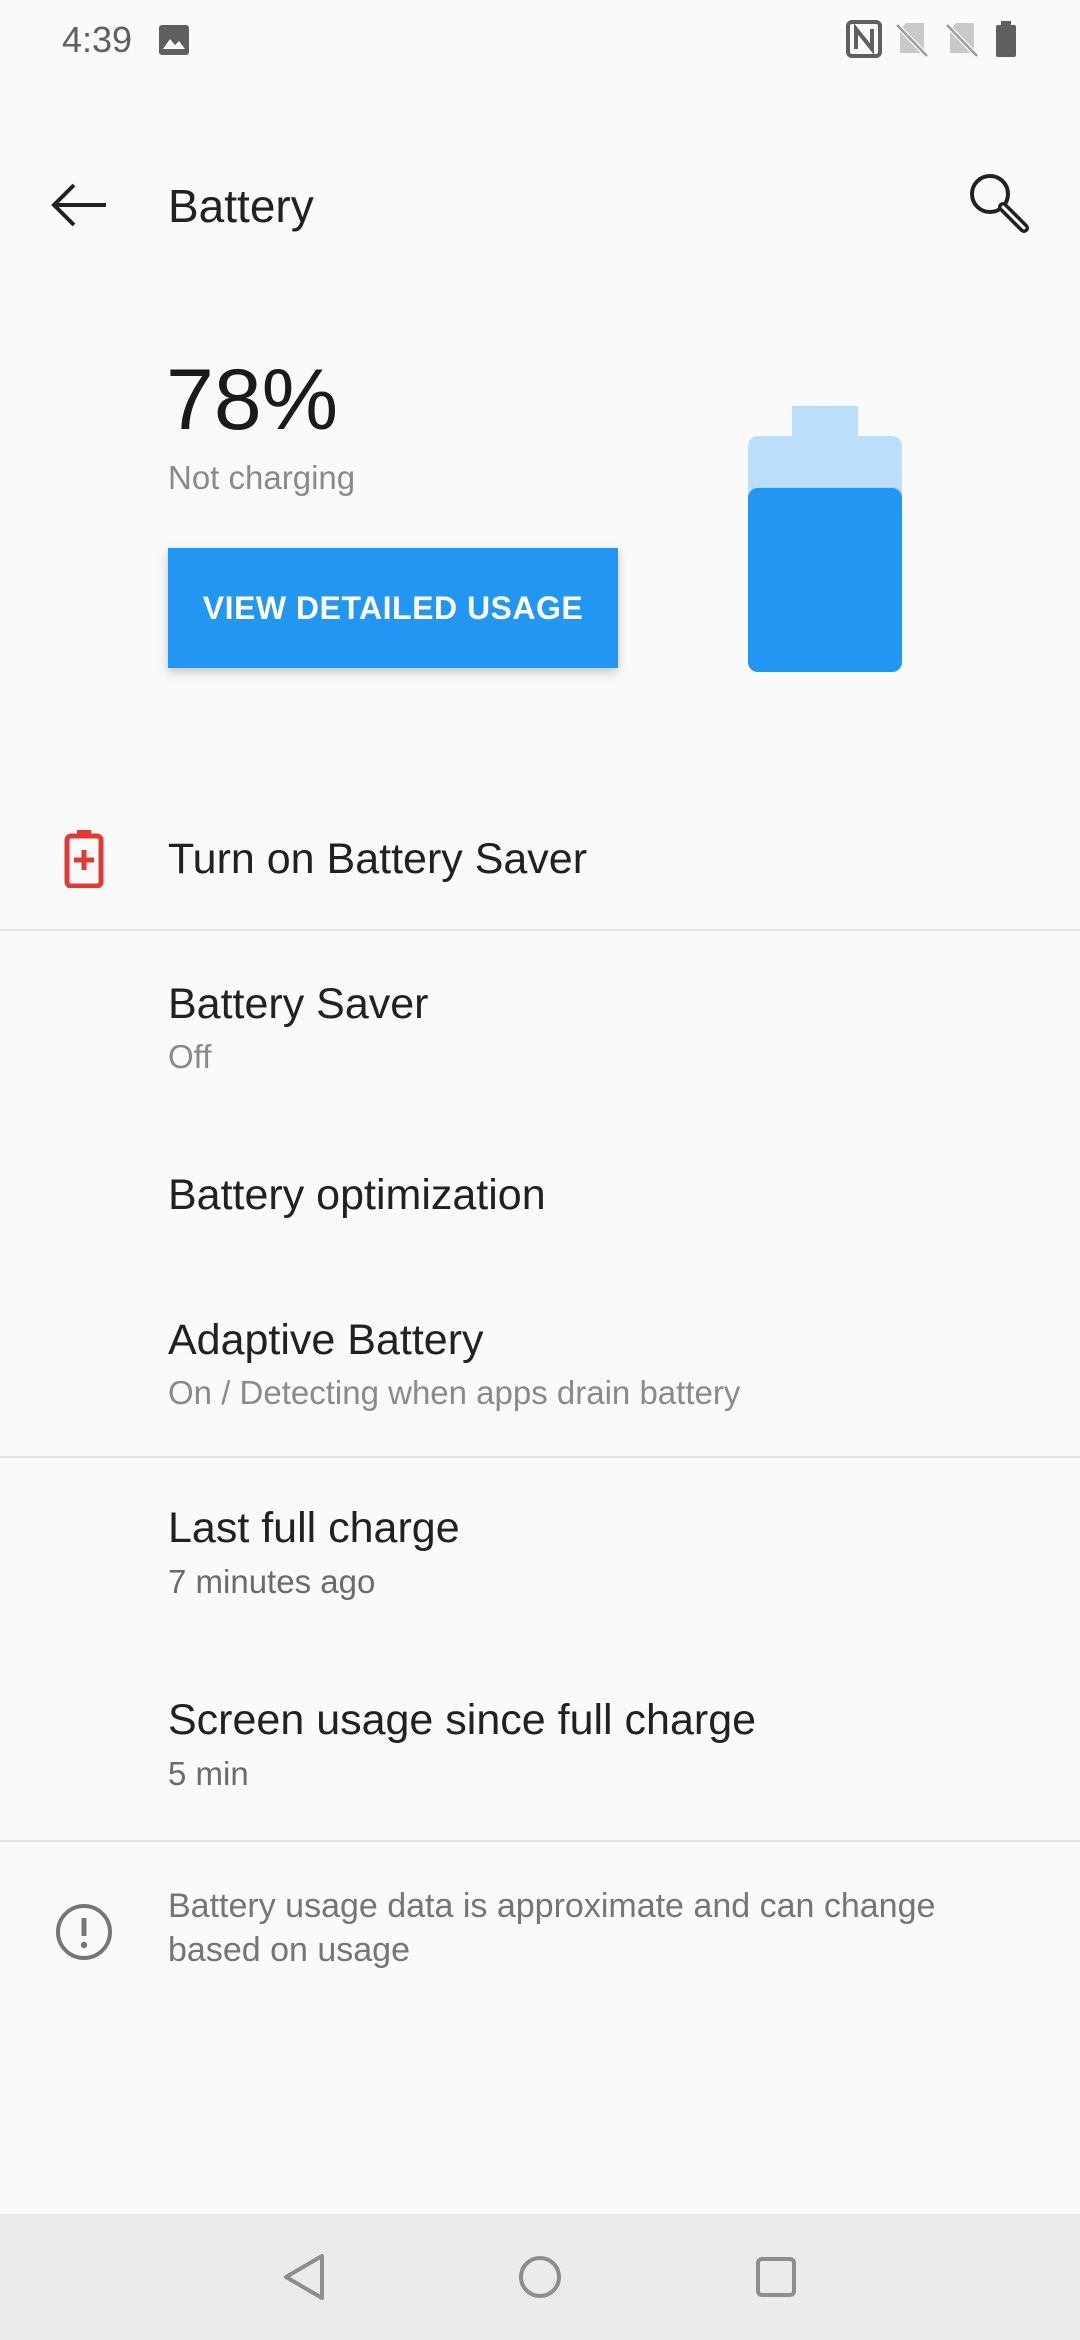 The image size is (1080, 2340). What do you see at coordinates (357, 1195) in the screenshot?
I see `battery-optimization-title: Battery optimization` at bounding box center [357, 1195].